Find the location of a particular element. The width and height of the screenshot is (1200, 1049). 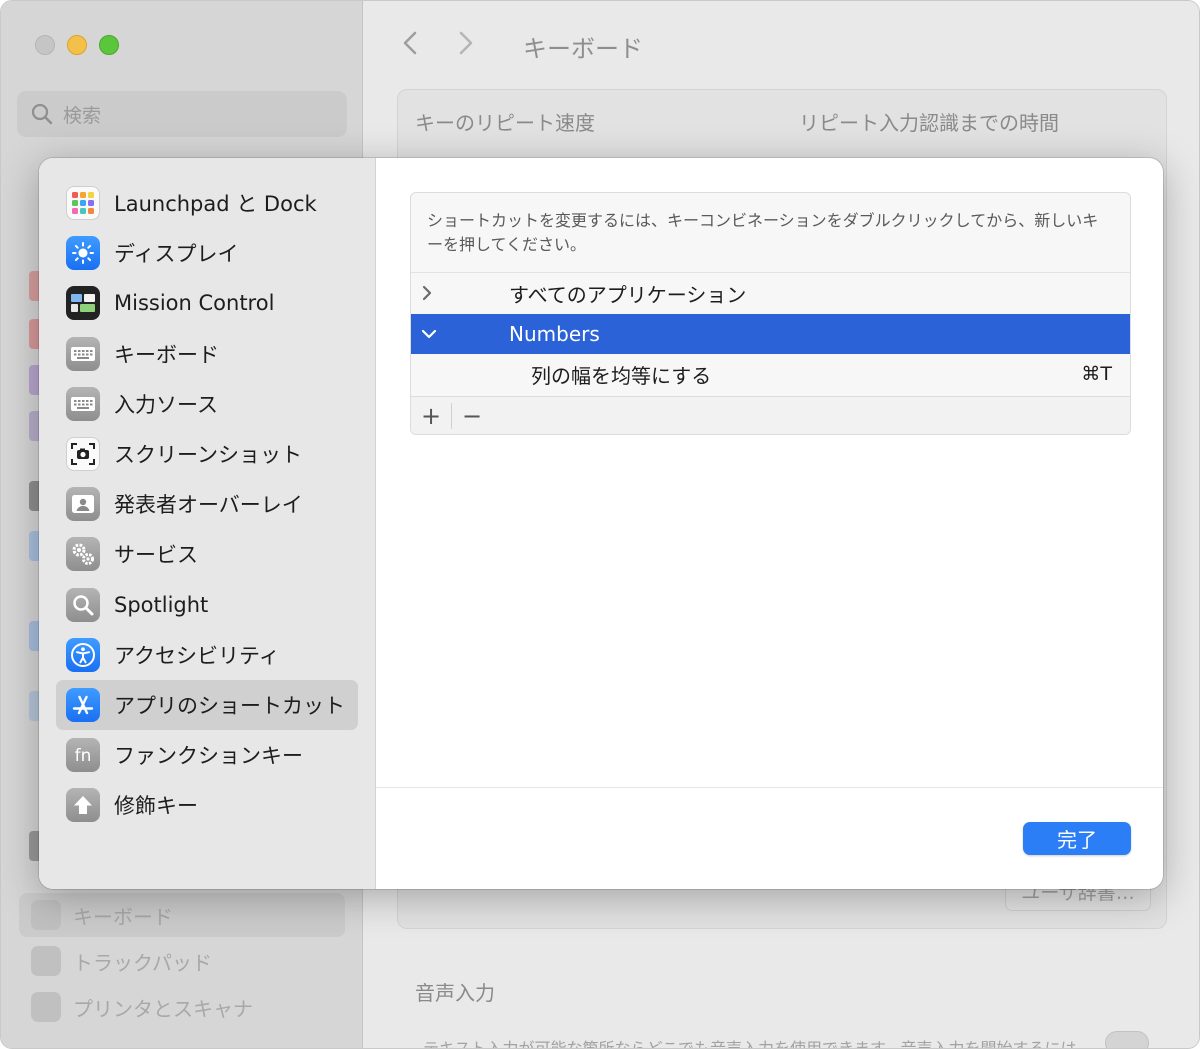

sidebar-item-mission-control: Mission Control is located at coordinates (207, 303).